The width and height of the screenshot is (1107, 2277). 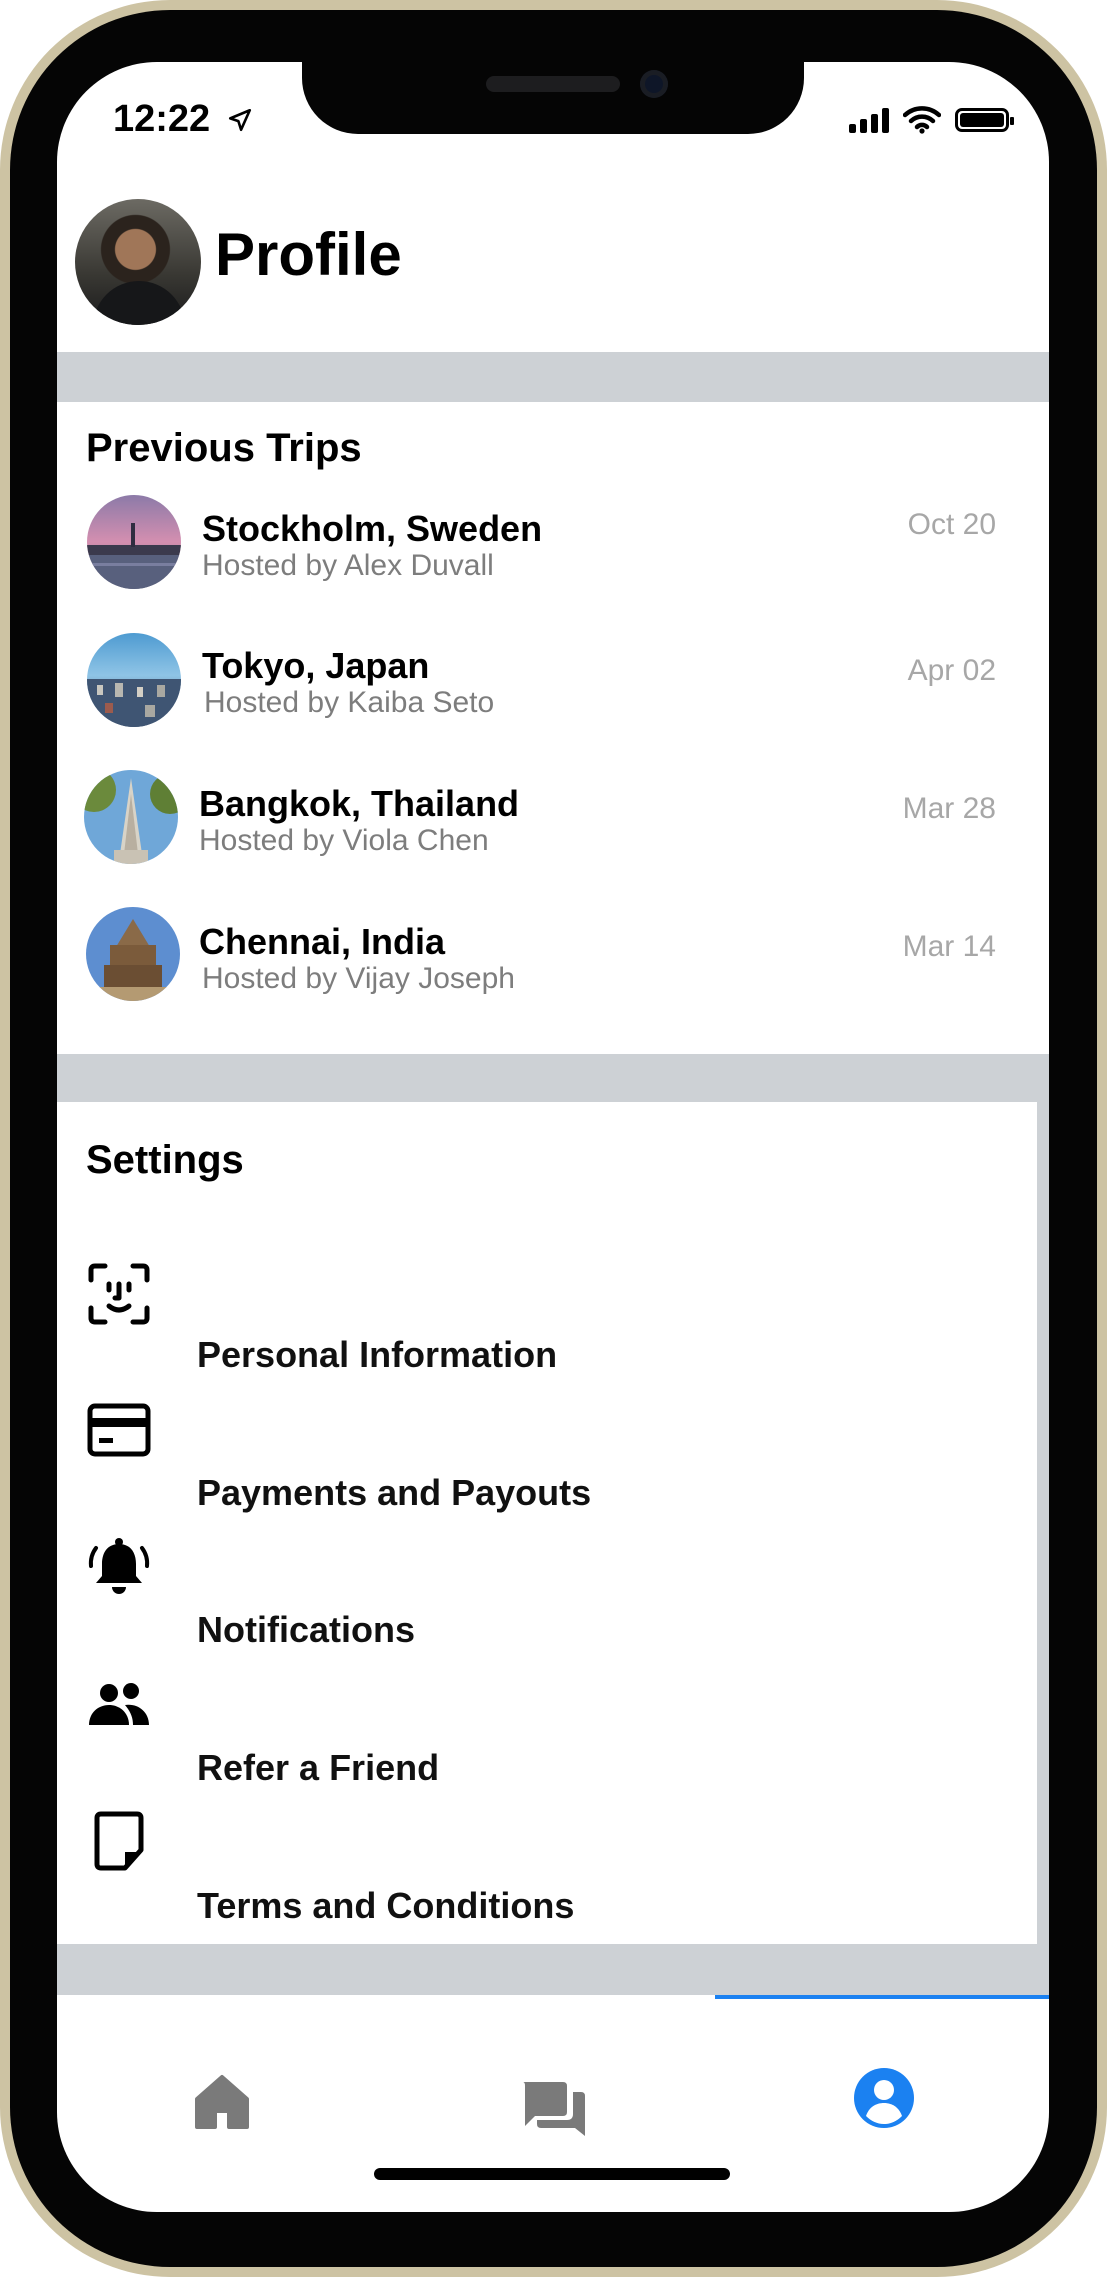 What do you see at coordinates (553, 98) in the screenshot?
I see `notch` at bounding box center [553, 98].